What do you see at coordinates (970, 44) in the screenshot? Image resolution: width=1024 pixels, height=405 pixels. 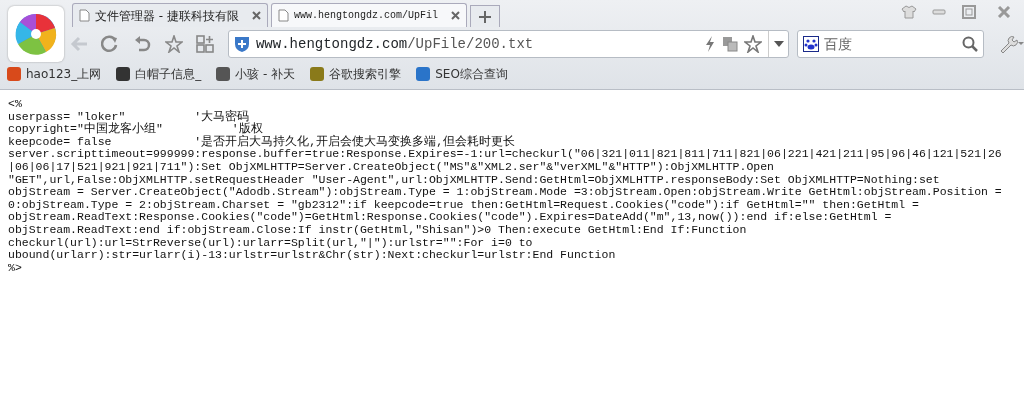 I see `search-icon` at bounding box center [970, 44].